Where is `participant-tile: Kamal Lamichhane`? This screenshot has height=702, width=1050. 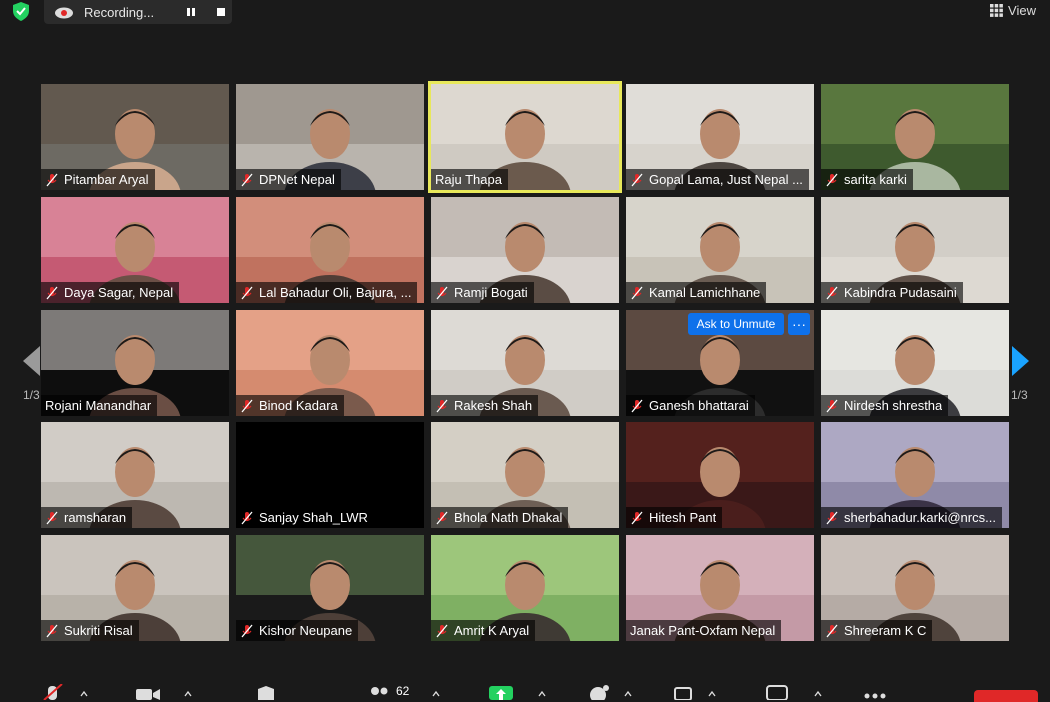
participant-tile: Kamal Lamichhane is located at coordinates (720, 250).